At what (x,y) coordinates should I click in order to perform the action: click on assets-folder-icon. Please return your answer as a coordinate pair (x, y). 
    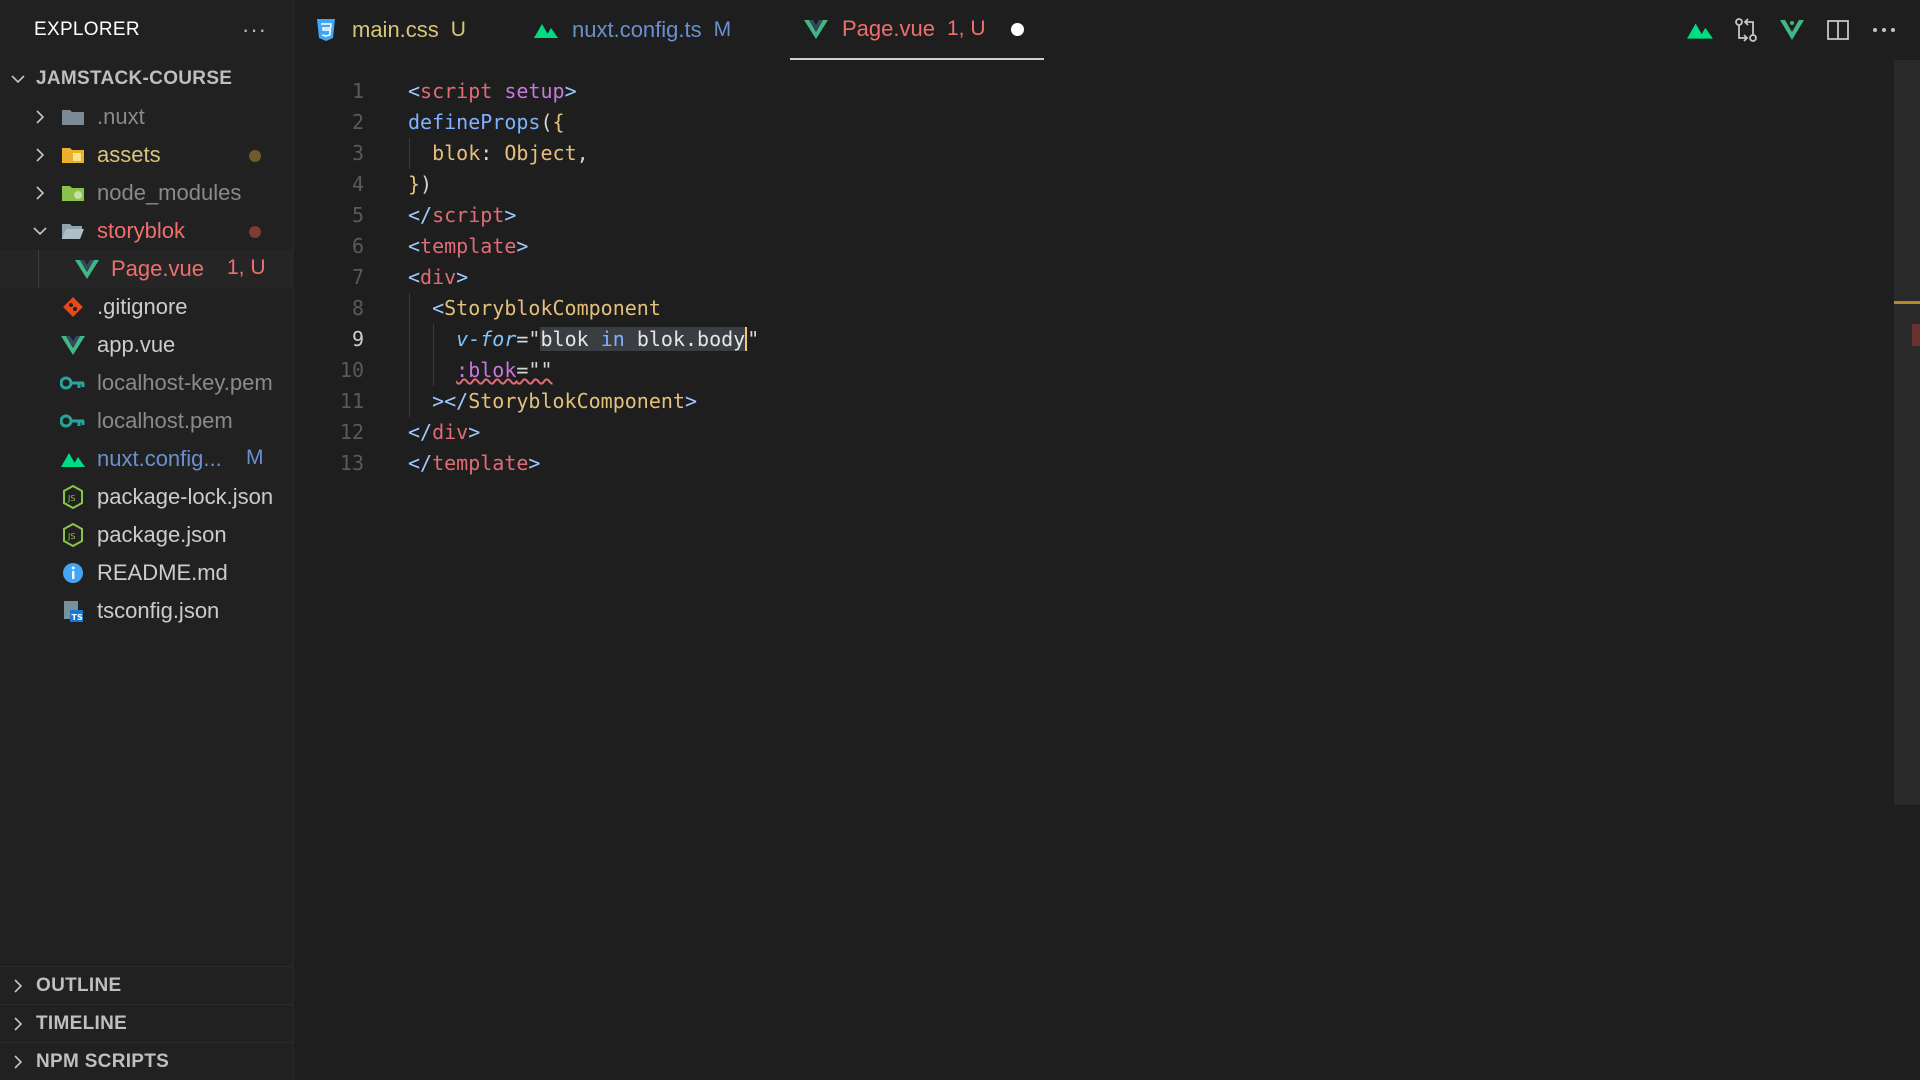
    Looking at the image, I should click on (73, 155).